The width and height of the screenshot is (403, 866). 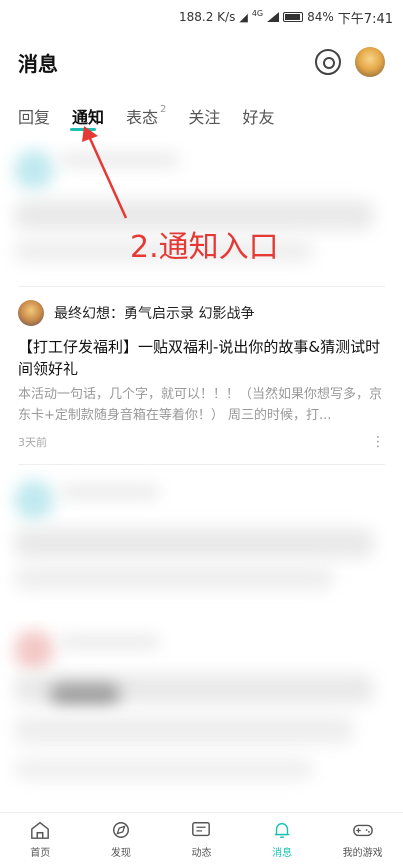 What do you see at coordinates (105, 172) in the screenshot?
I see `annotation-arrow` at bounding box center [105, 172].